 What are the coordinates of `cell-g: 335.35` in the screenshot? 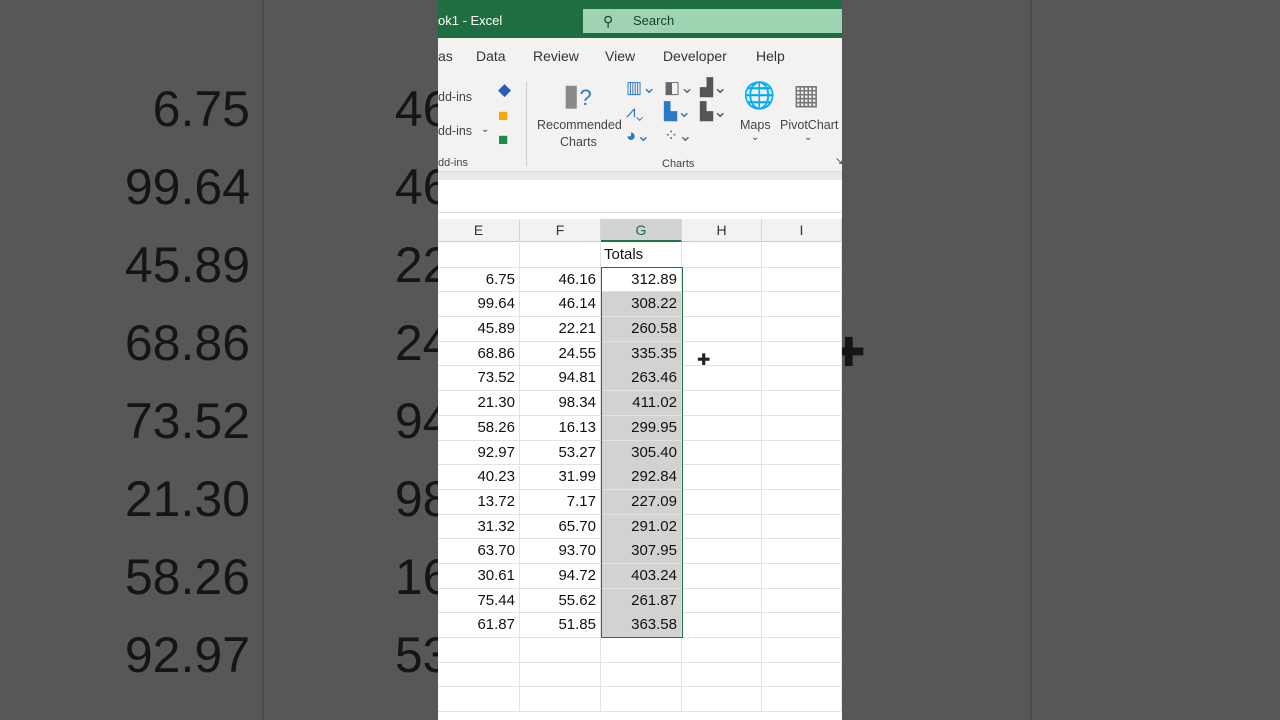 It's located at (641, 353).